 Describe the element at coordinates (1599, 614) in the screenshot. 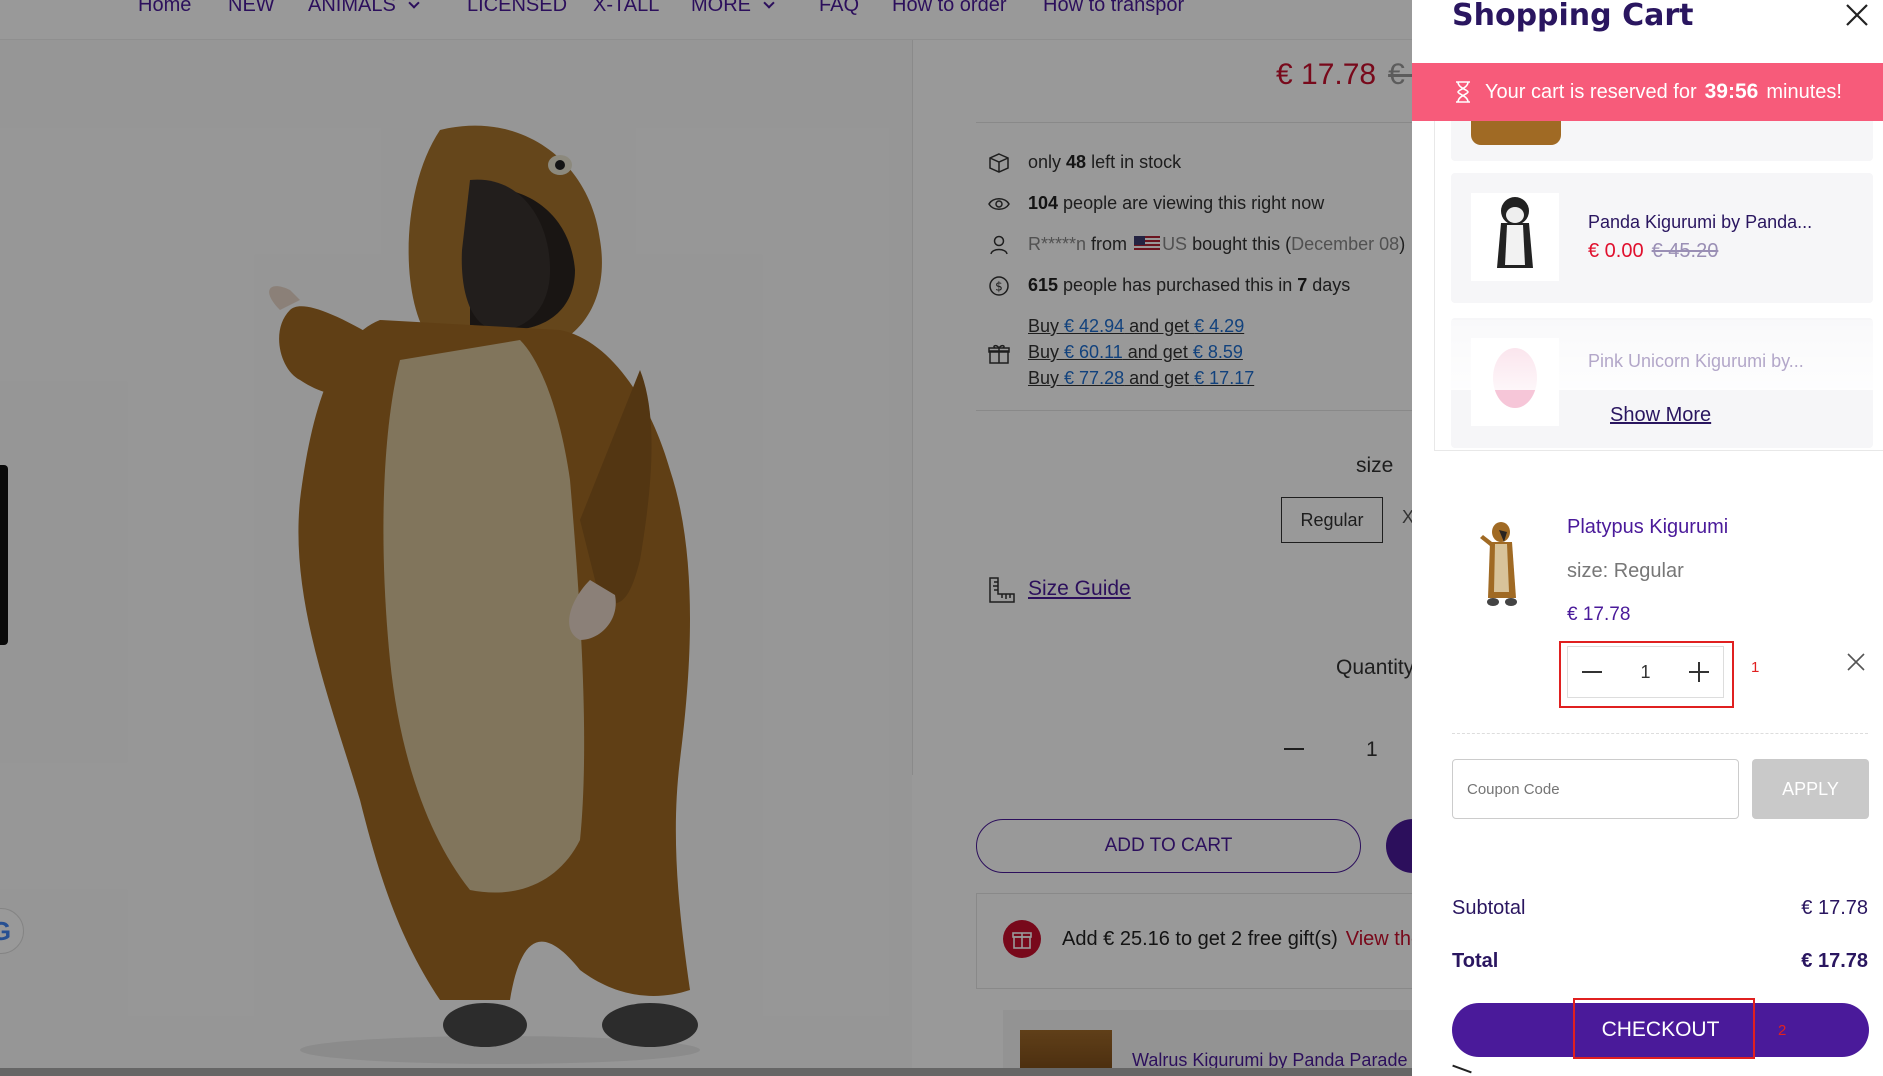

I see `cart-item-price: € 17.78` at that location.